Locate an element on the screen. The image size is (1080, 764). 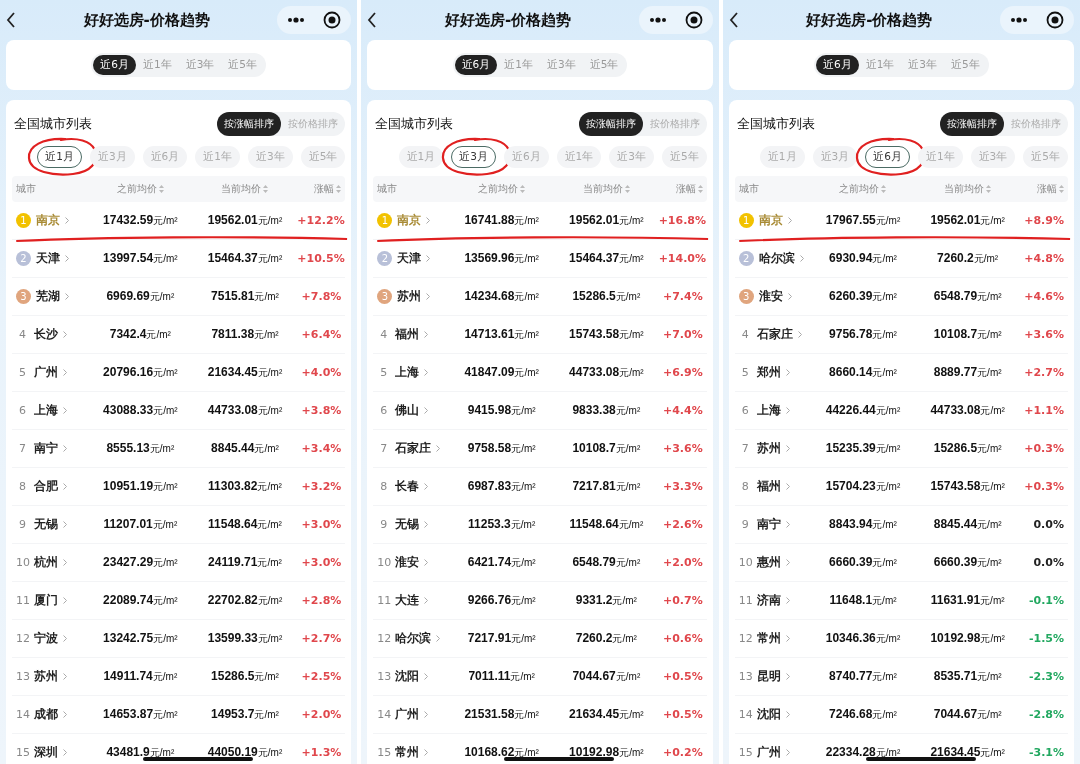
period-tab: 近1月 is located at coordinates (59, 157).